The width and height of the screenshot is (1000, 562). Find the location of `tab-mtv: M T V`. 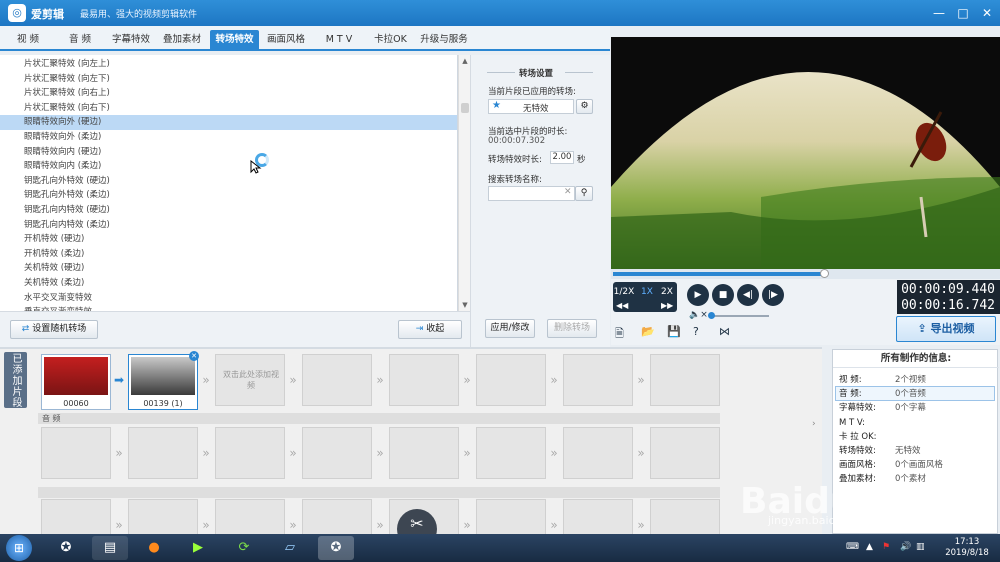

tab-mtv: M T V is located at coordinates (339, 39).